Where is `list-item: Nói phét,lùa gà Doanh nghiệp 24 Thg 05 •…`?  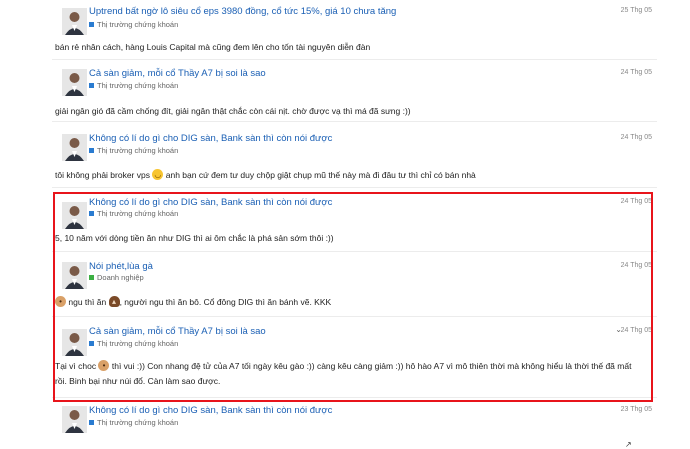
list-item: Nói phét,lùa gà Doanh nghiệp 24 Thg 05 •… is located at coordinates (354, 284).